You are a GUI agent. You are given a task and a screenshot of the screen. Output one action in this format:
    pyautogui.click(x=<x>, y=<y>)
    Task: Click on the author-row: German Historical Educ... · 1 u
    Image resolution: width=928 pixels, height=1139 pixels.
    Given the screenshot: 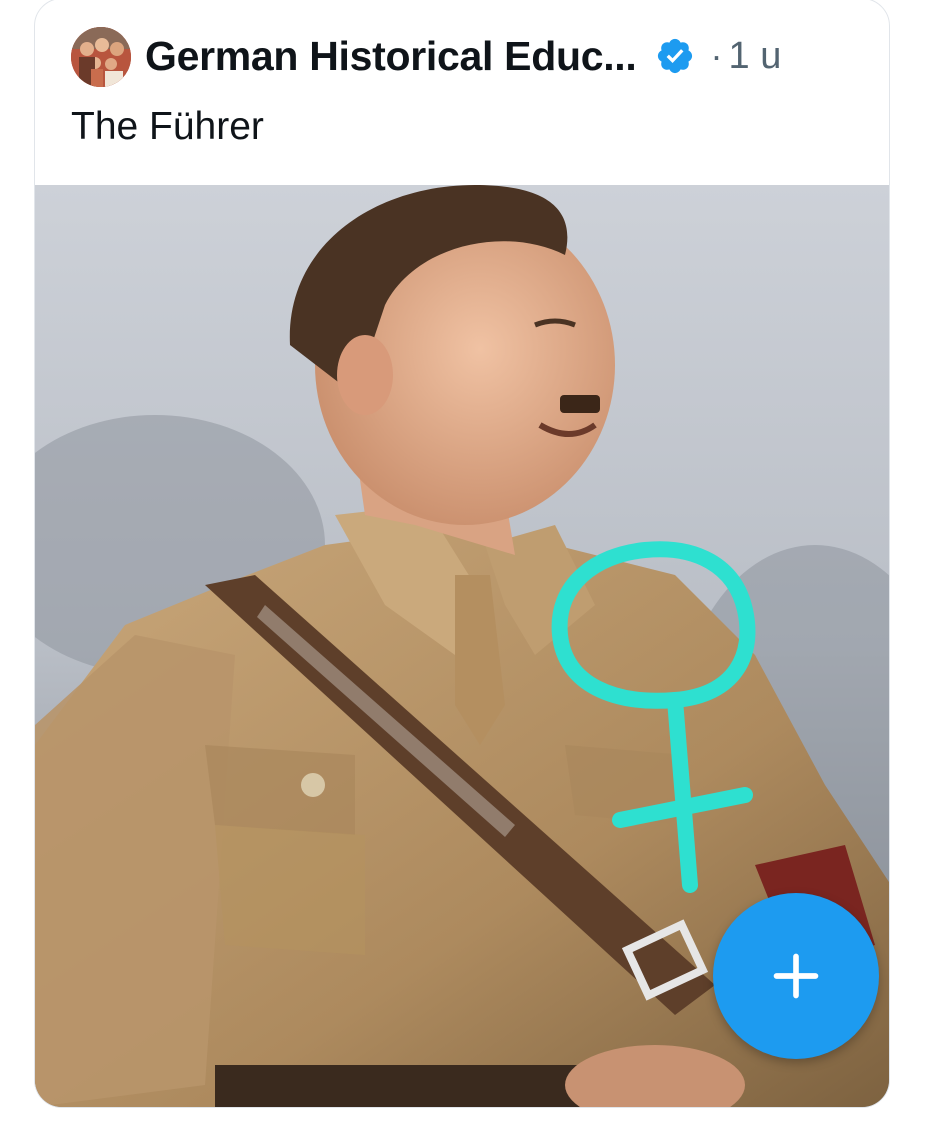 What is the action you would take?
    pyautogui.click(x=463, y=56)
    